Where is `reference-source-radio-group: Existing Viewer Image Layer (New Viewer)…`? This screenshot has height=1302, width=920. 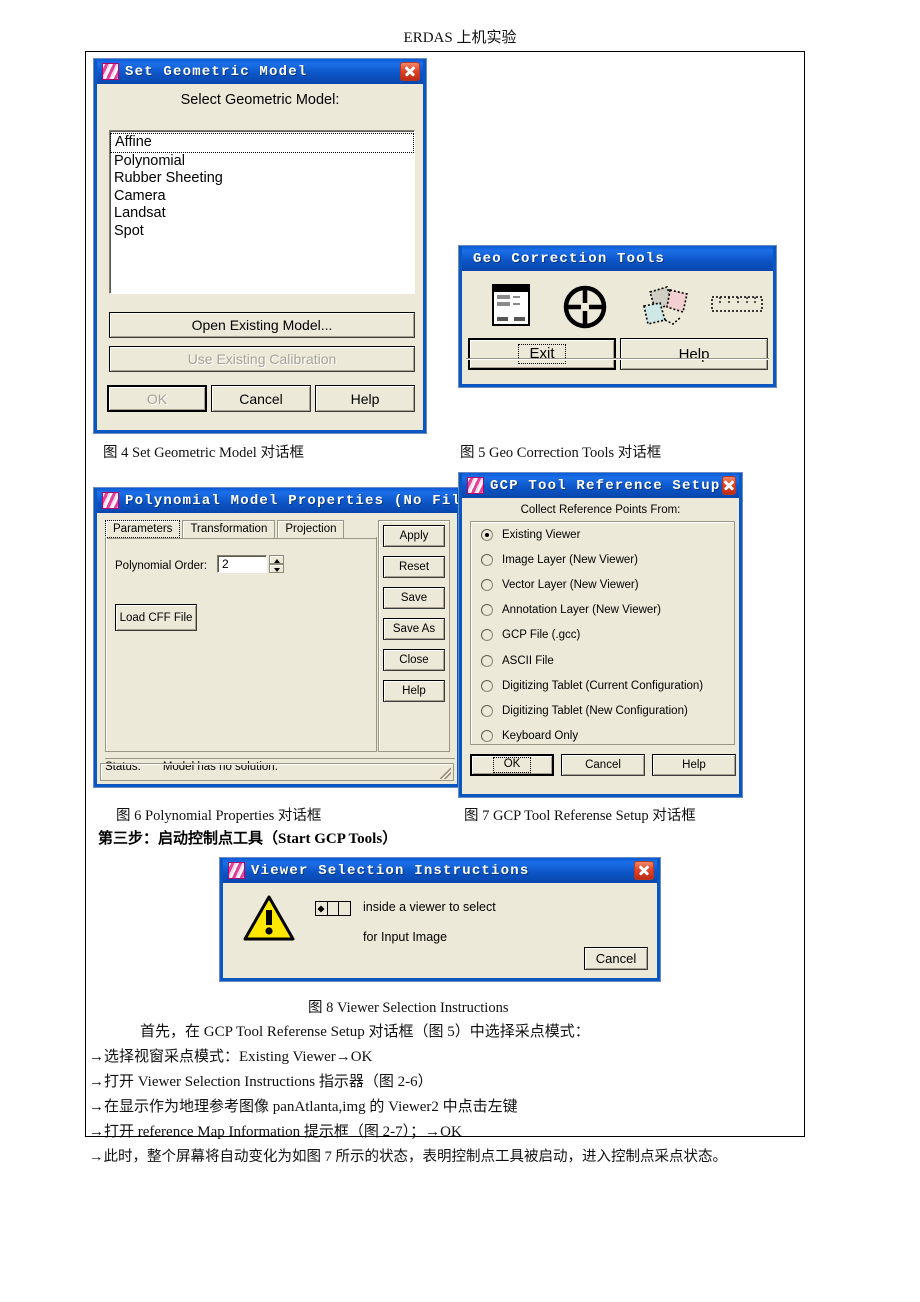 reference-source-radio-group: Existing Viewer Image Layer (New Viewer)… is located at coordinates (602, 633).